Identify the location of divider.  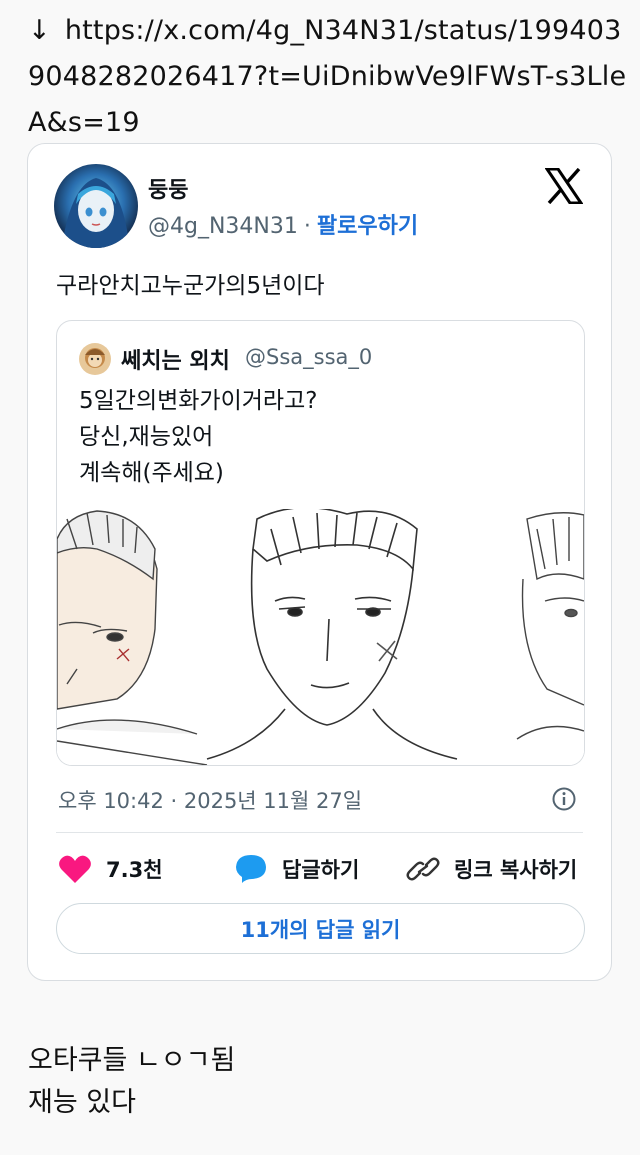
(319, 832).